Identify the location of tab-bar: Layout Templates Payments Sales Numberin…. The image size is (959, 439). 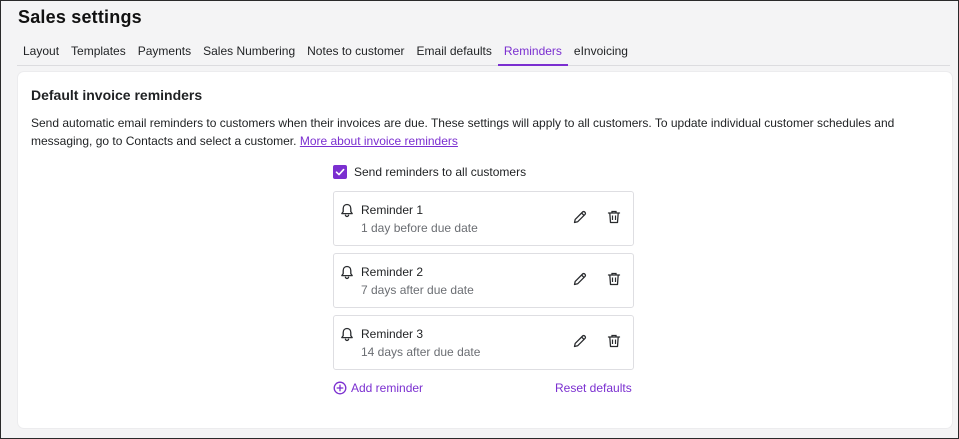
(483, 54).